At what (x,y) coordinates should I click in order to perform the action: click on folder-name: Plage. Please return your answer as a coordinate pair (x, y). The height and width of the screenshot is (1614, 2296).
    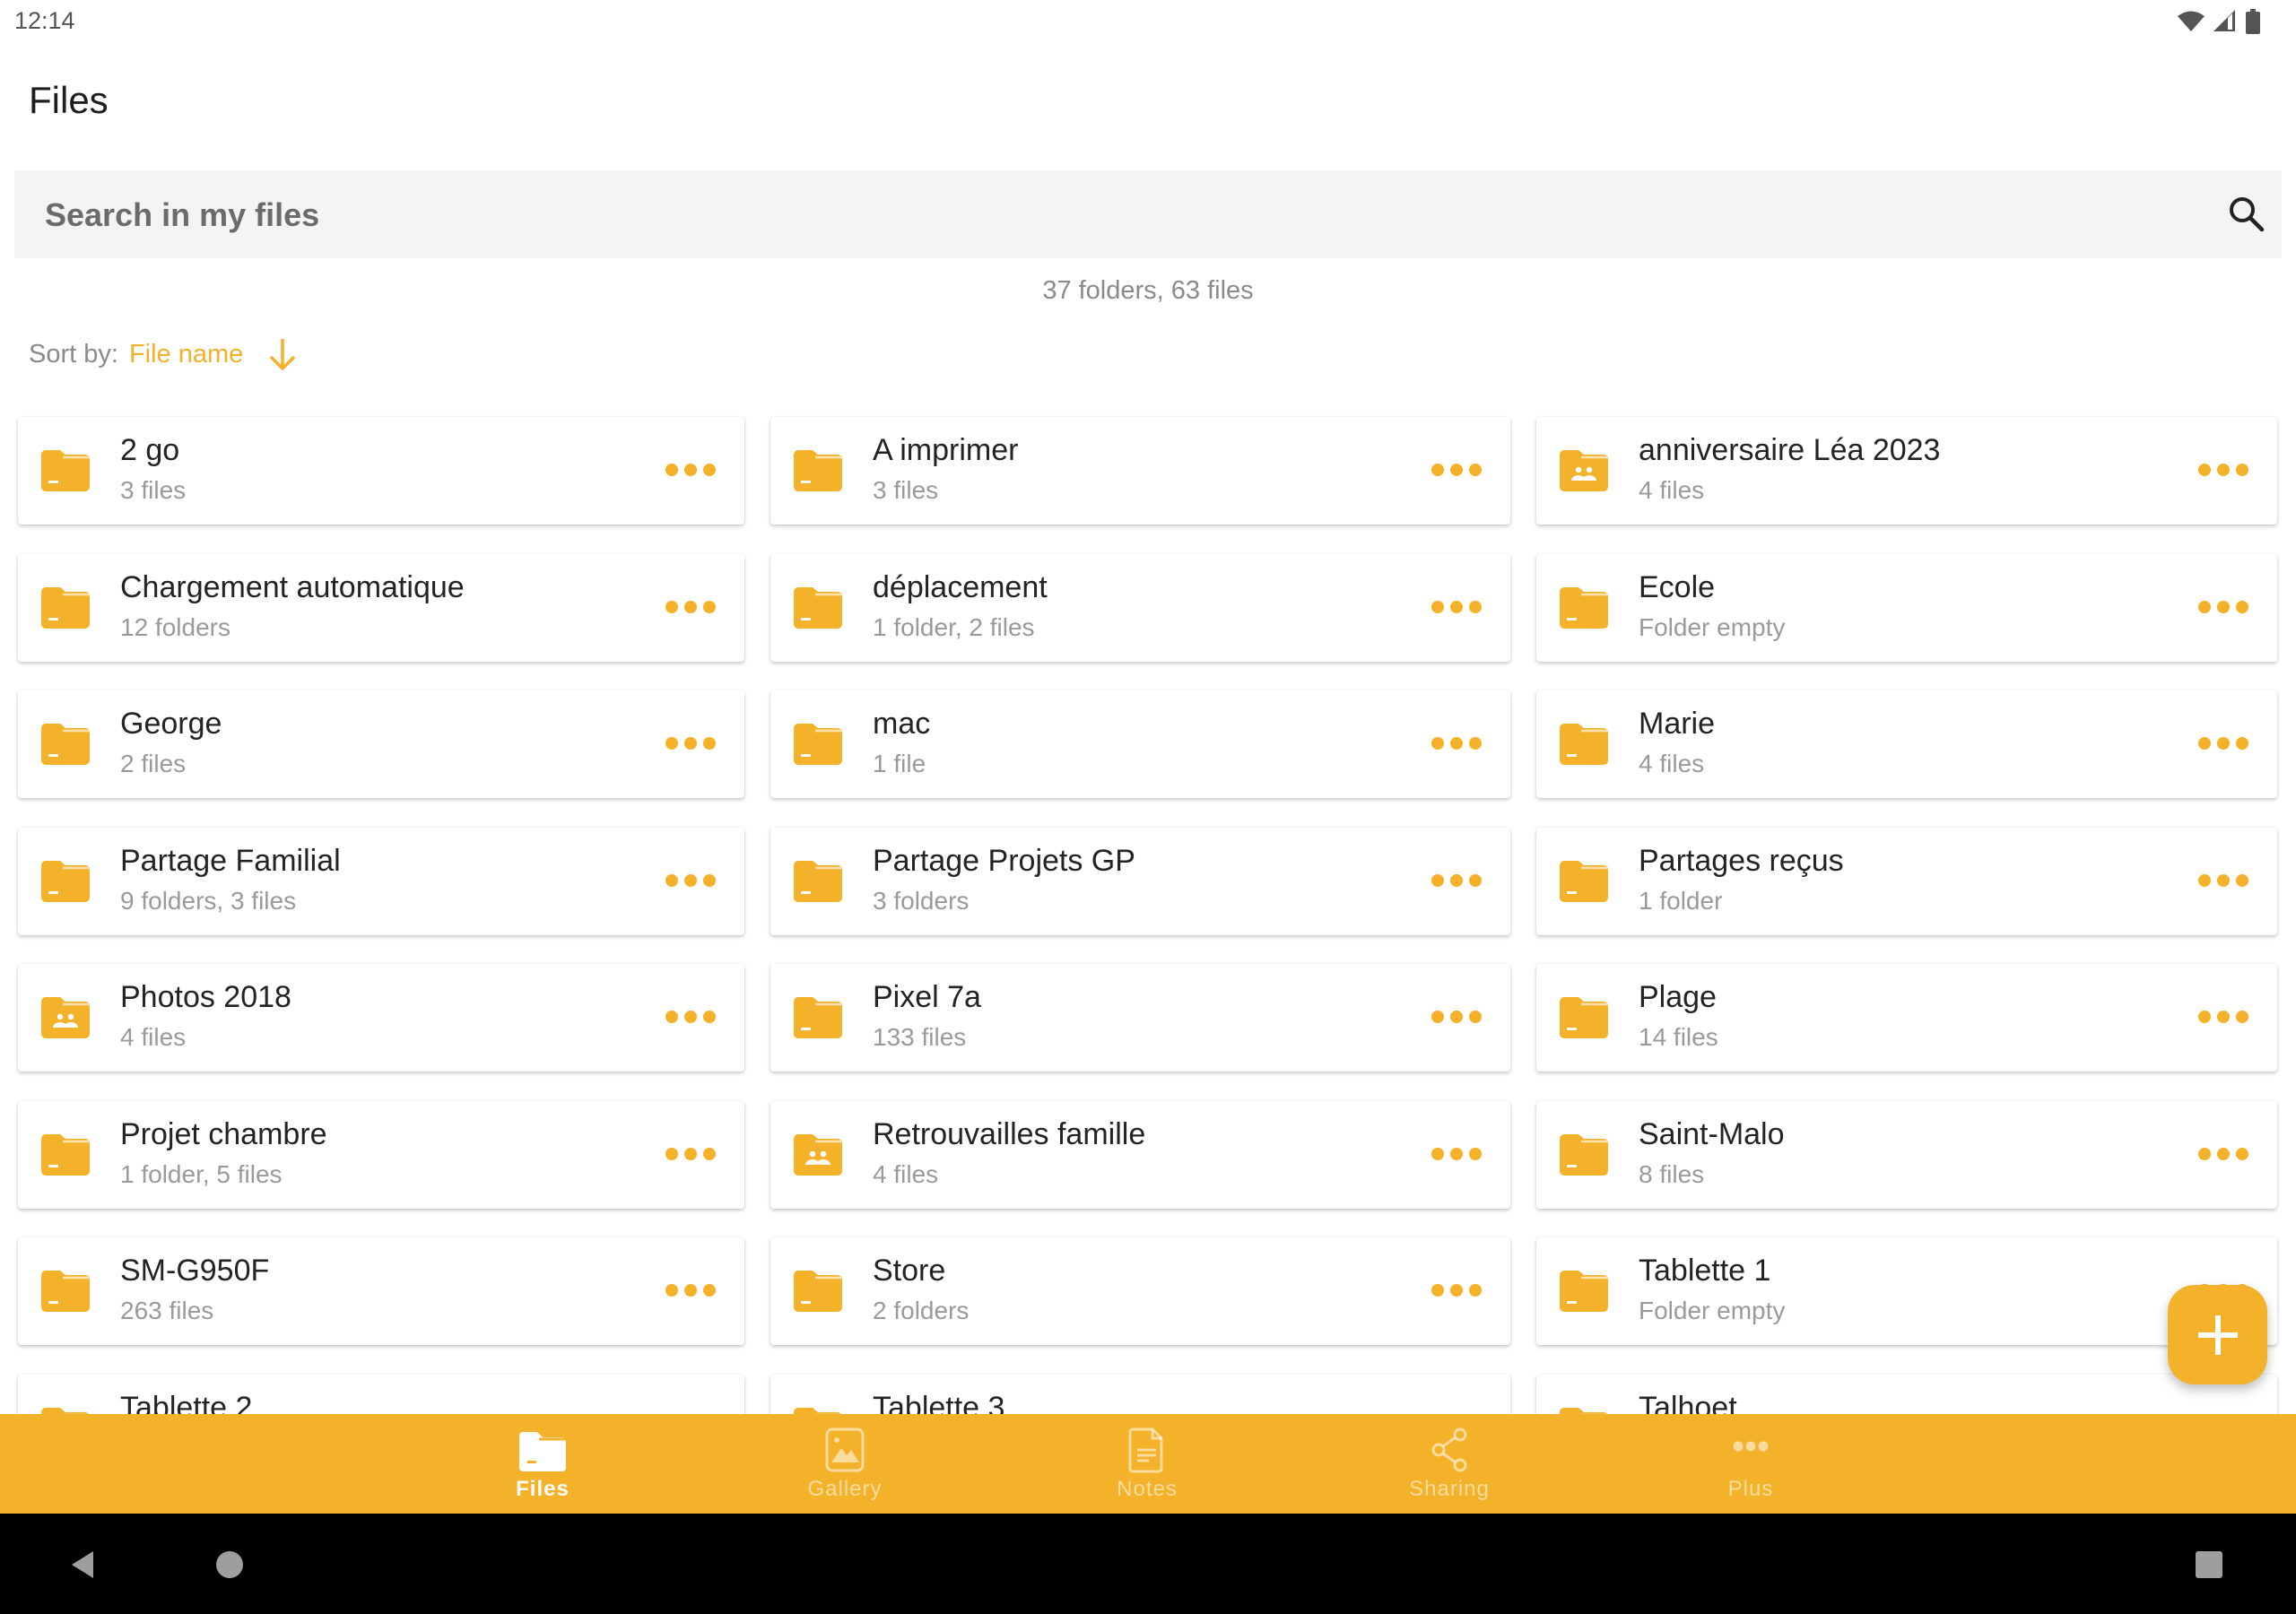
    Looking at the image, I should click on (1678, 997).